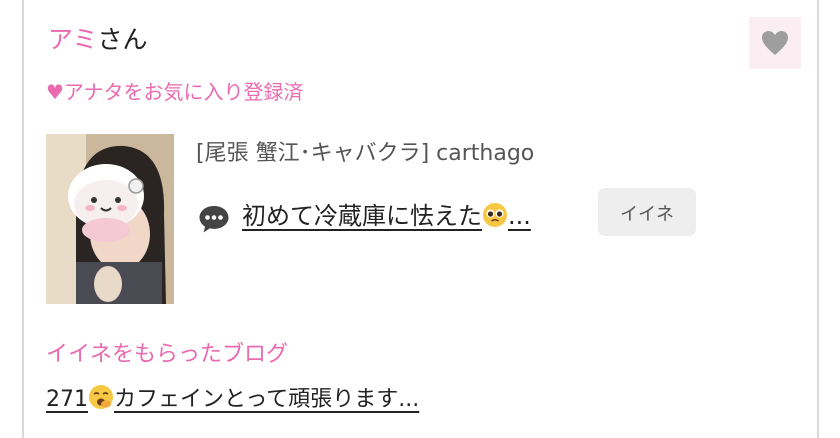 Image resolution: width=840 pixels, height=438 pixels. Describe the element at coordinates (73, 39) in the screenshot. I see `girl-name-text: アミ` at that location.